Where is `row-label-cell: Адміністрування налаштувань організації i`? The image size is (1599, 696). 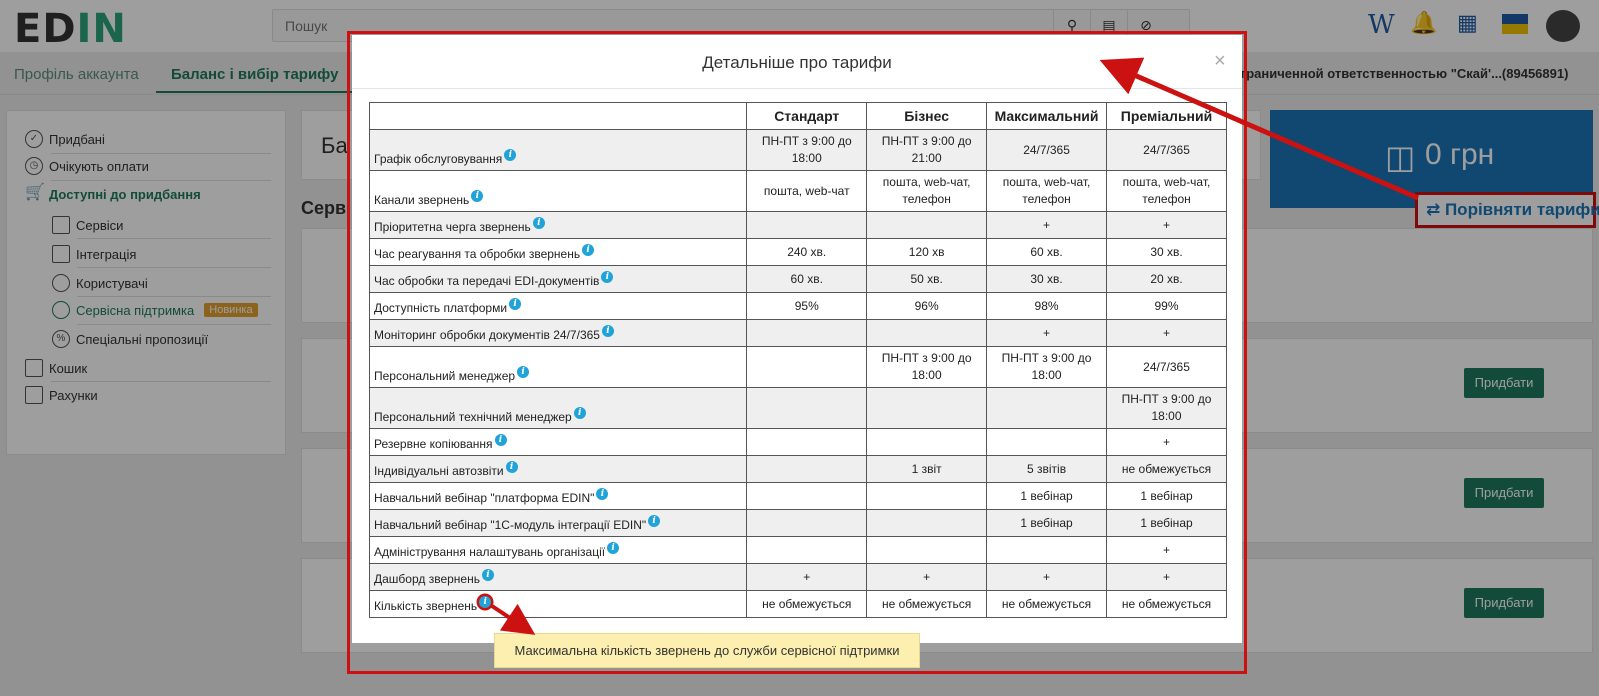
row-label-cell: Адміністрування налаштувань організації i is located at coordinates (558, 550).